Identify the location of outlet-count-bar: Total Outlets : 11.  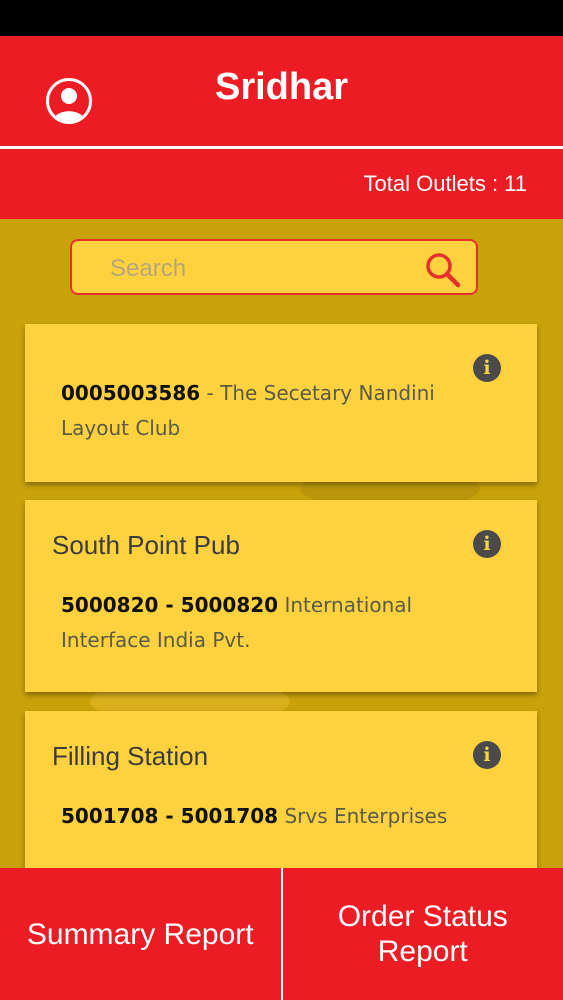
(281, 184).